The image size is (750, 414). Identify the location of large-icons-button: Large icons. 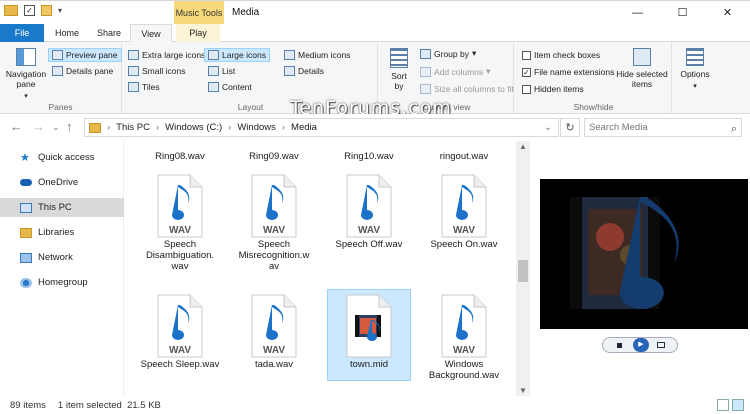
(237, 55).